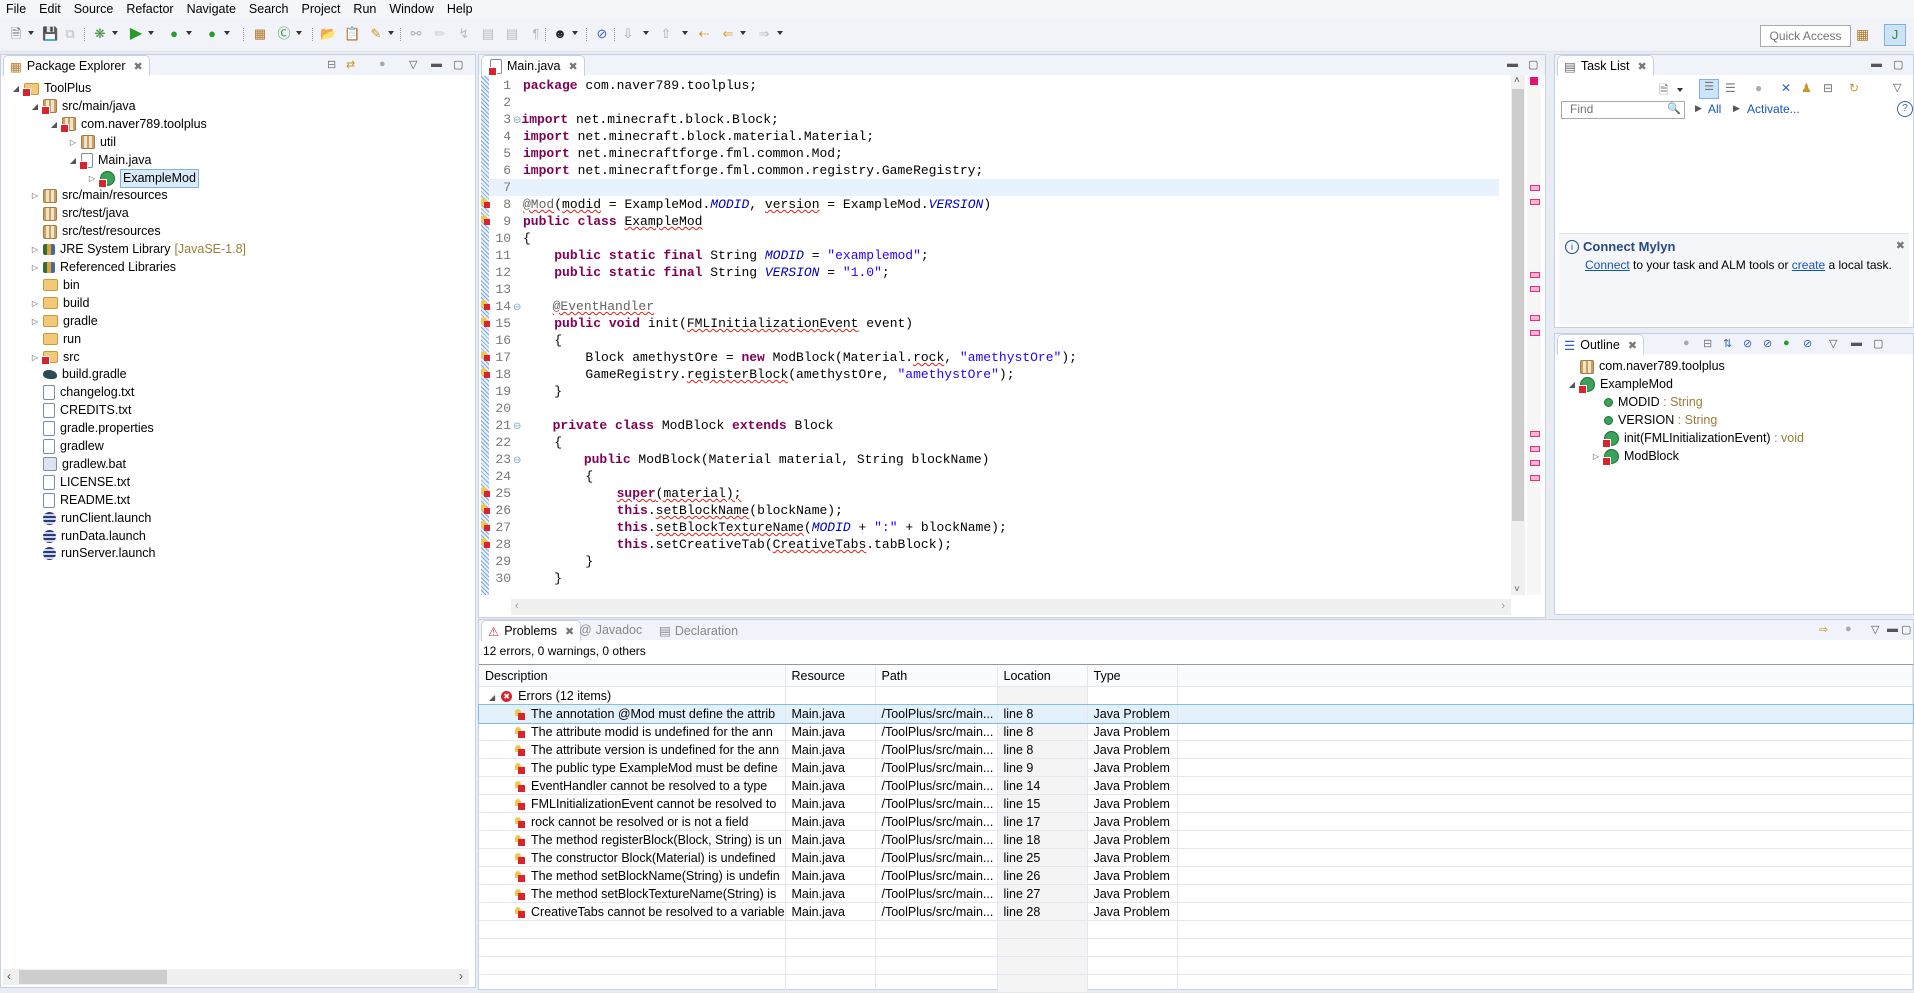  Describe the element at coordinates (994, 238) in the screenshot. I see `code-line: 10 {` at that location.